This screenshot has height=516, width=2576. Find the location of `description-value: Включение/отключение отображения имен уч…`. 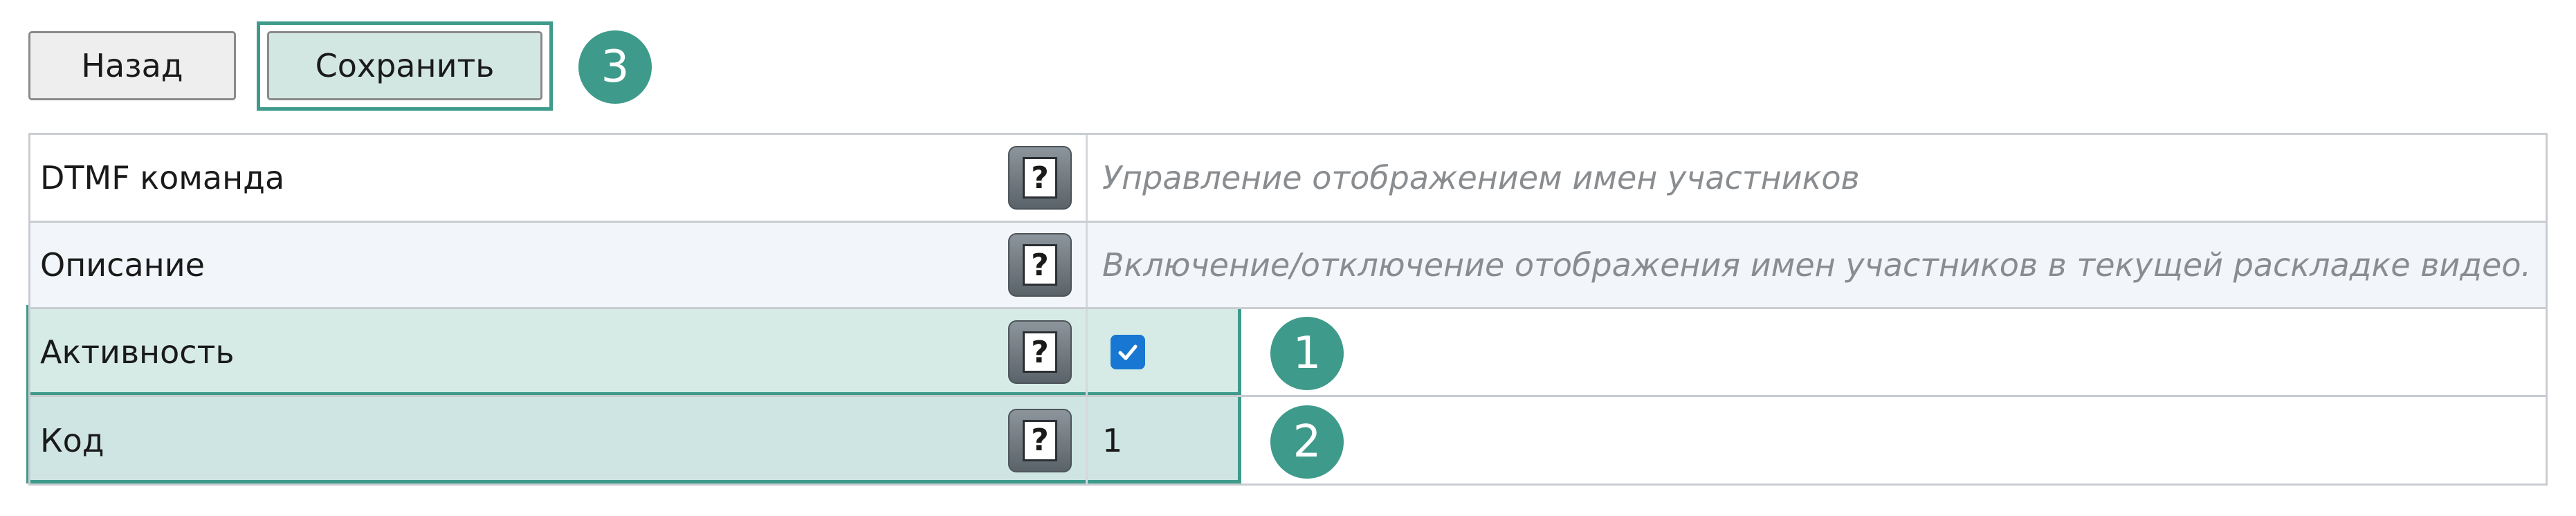

description-value: Включение/отключение отображения имен уч… is located at coordinates (1817, 265).